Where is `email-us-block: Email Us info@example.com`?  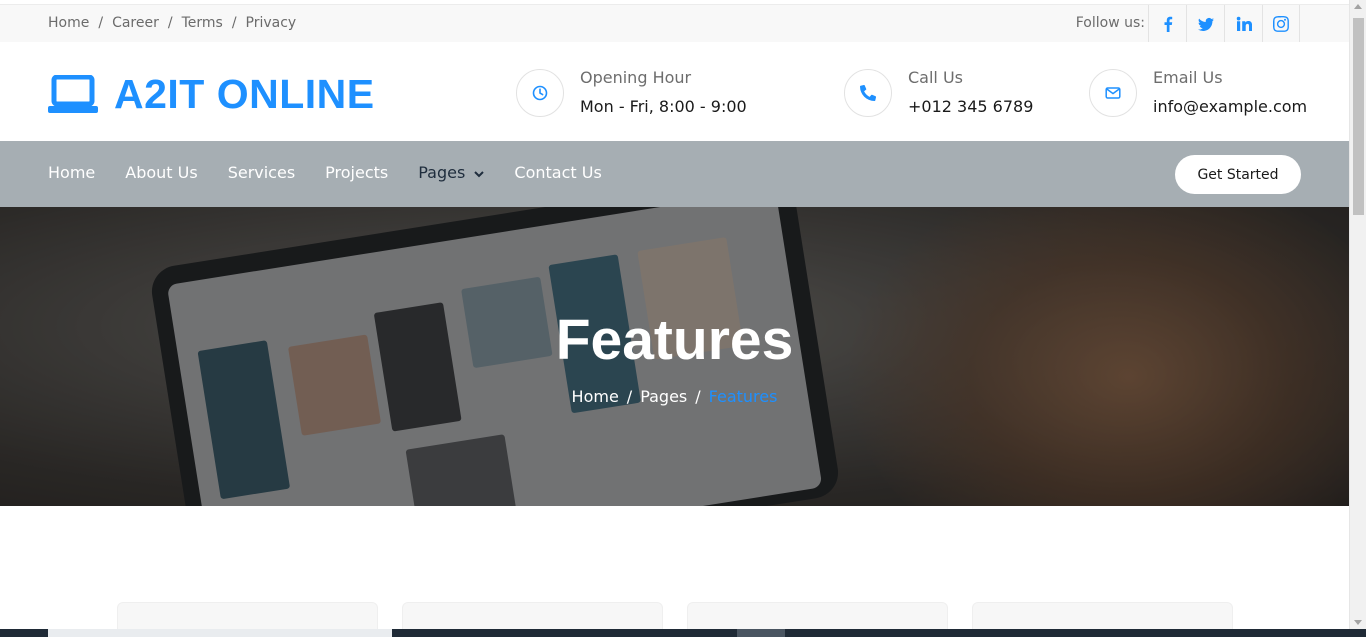 email-us-block: Email Us info@example.com is located at coordinates (1198, 92).